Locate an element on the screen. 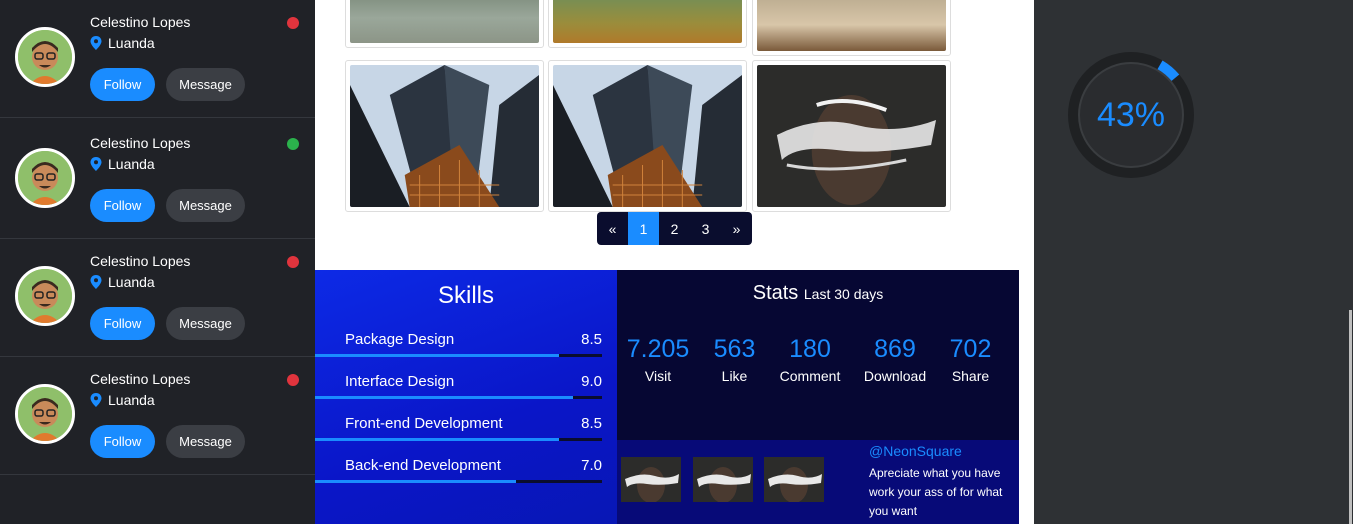 The image size is (1353, 524). stat-visit: 7.205 Visit is located at coordinates (658, 359).